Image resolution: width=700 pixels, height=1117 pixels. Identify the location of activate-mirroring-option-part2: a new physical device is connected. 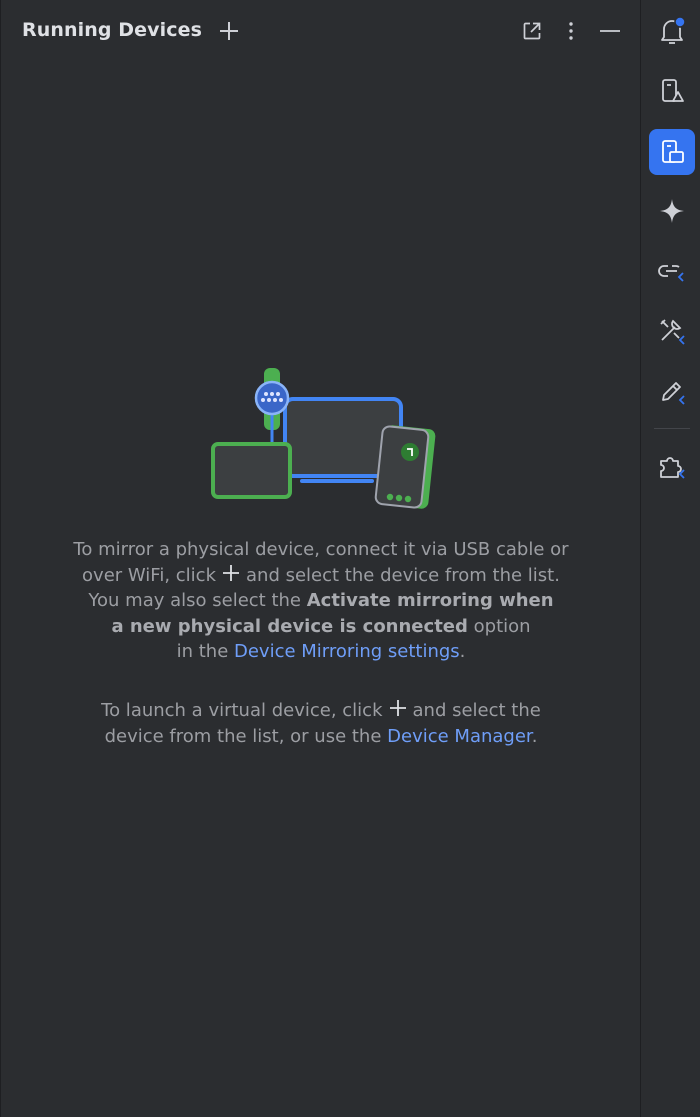
(289, 626).